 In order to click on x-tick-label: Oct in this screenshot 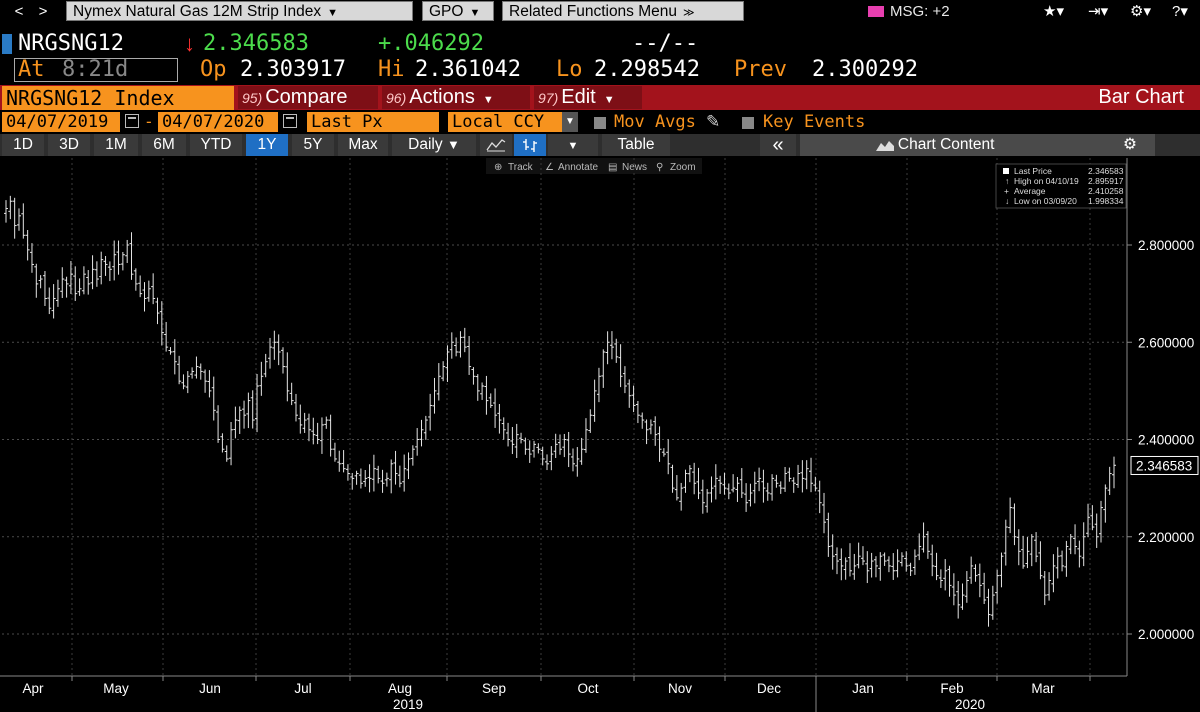, I will do `click(587, 688)`.